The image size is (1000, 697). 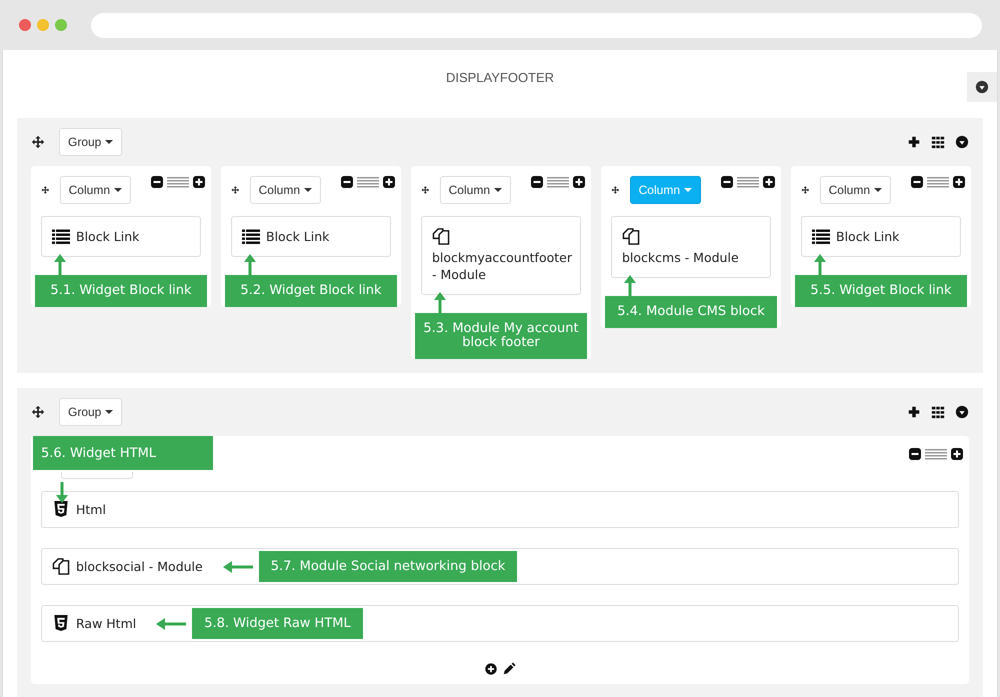 I want to click on widget-card: Html, so click(x=500, y=509).